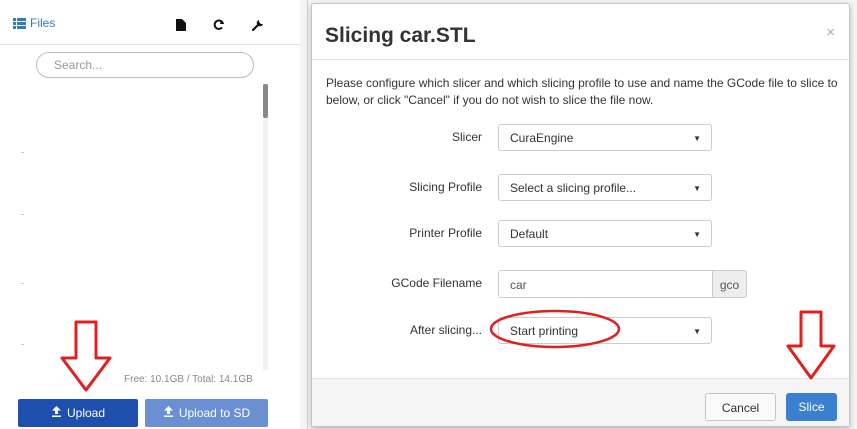 This screenshot has height=429, width=857. What do you see at coordinates (219, 27) in the screenshot?
I see `refresh-icon` at bounding box center [219, 27].